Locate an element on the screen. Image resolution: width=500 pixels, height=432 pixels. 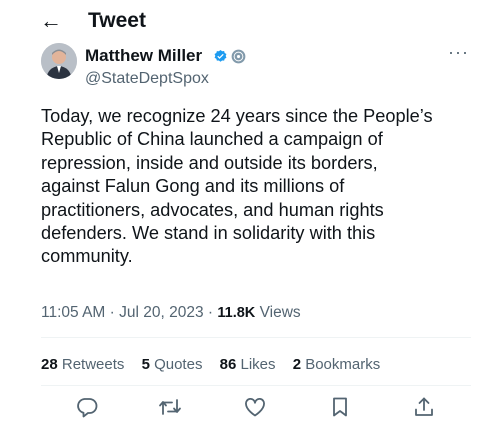
views-label: Views is located at coordinates (280, 312).